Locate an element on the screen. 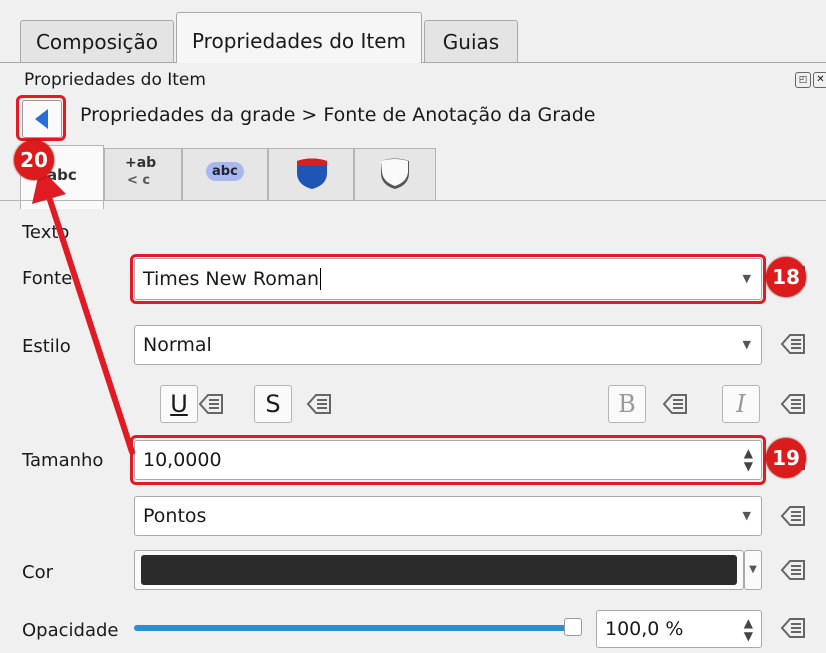  annotation-arrow is located at coordinates (83, 311).